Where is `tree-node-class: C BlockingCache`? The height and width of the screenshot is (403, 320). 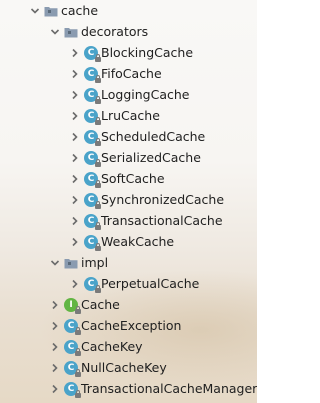
tree-node-class: C BlockingCache is located at coordinates (128, 52).